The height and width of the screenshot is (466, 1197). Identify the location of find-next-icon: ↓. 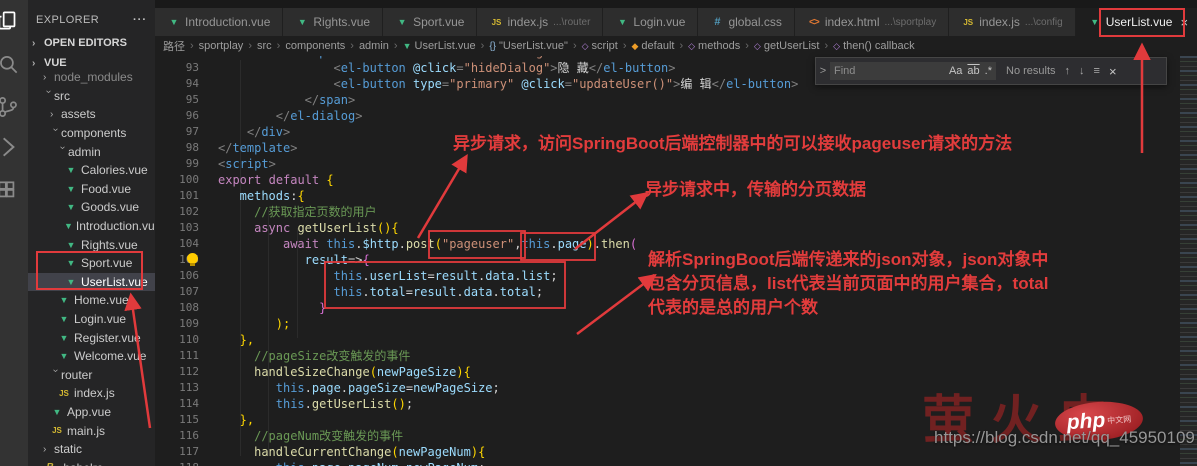
(1082, 71).